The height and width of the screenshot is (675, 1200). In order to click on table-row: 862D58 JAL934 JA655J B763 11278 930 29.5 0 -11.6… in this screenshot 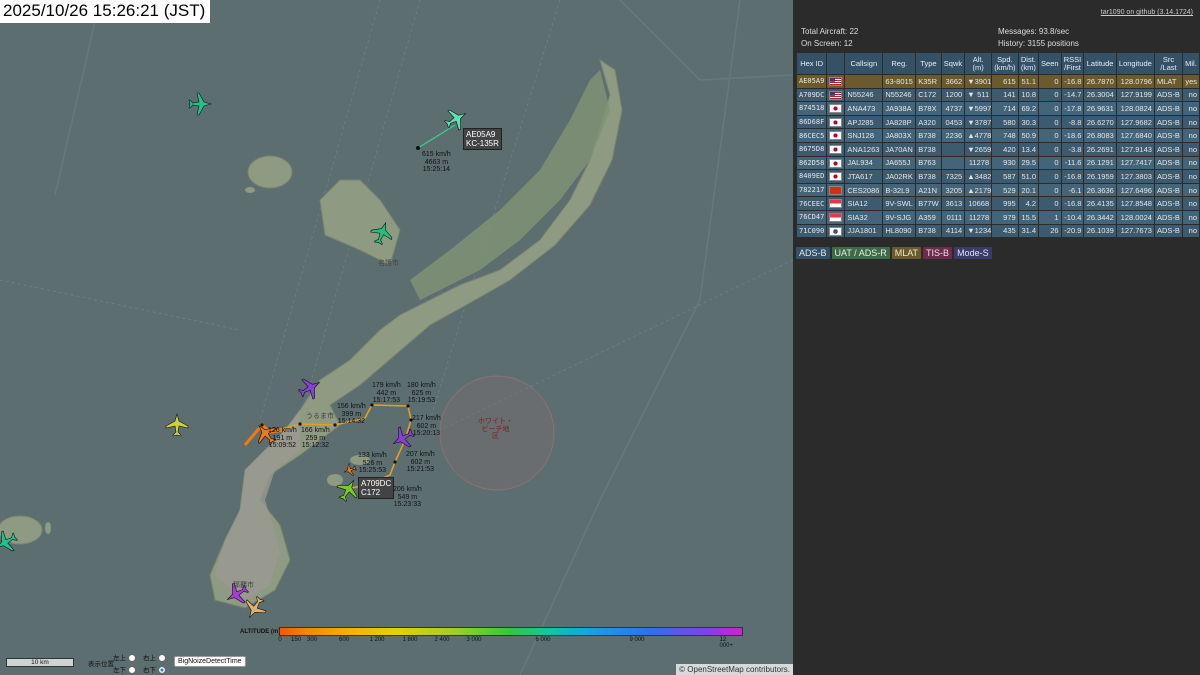, I will do `click(997, 163)`.